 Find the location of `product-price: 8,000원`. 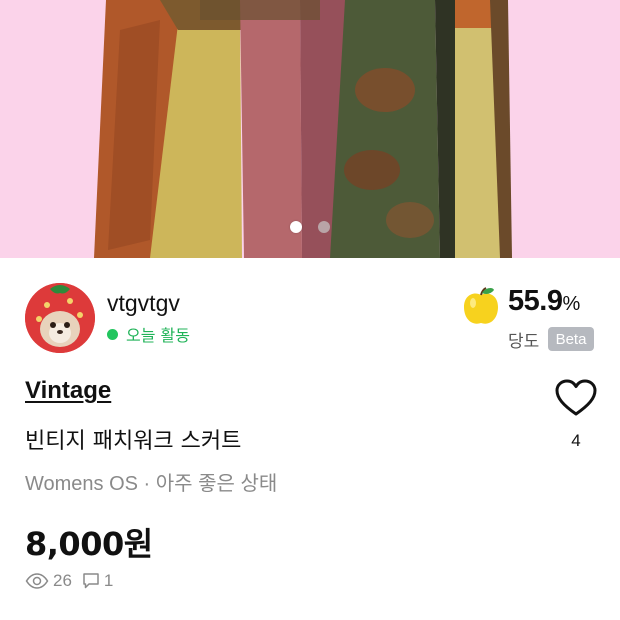

product-price: 8,000원 is located at coordinates (89, 544).